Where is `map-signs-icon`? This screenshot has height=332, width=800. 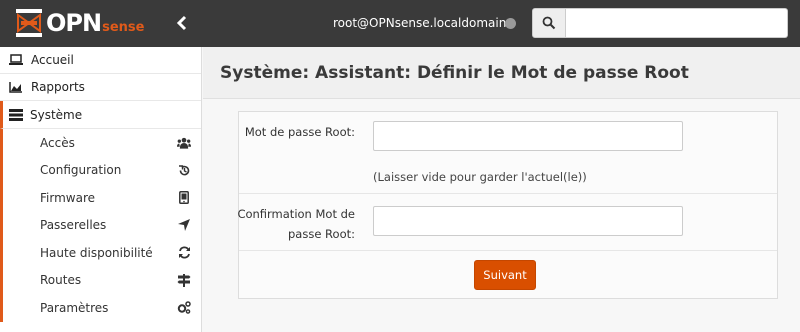 map-signs-icon is located at coordinates (184, 280).